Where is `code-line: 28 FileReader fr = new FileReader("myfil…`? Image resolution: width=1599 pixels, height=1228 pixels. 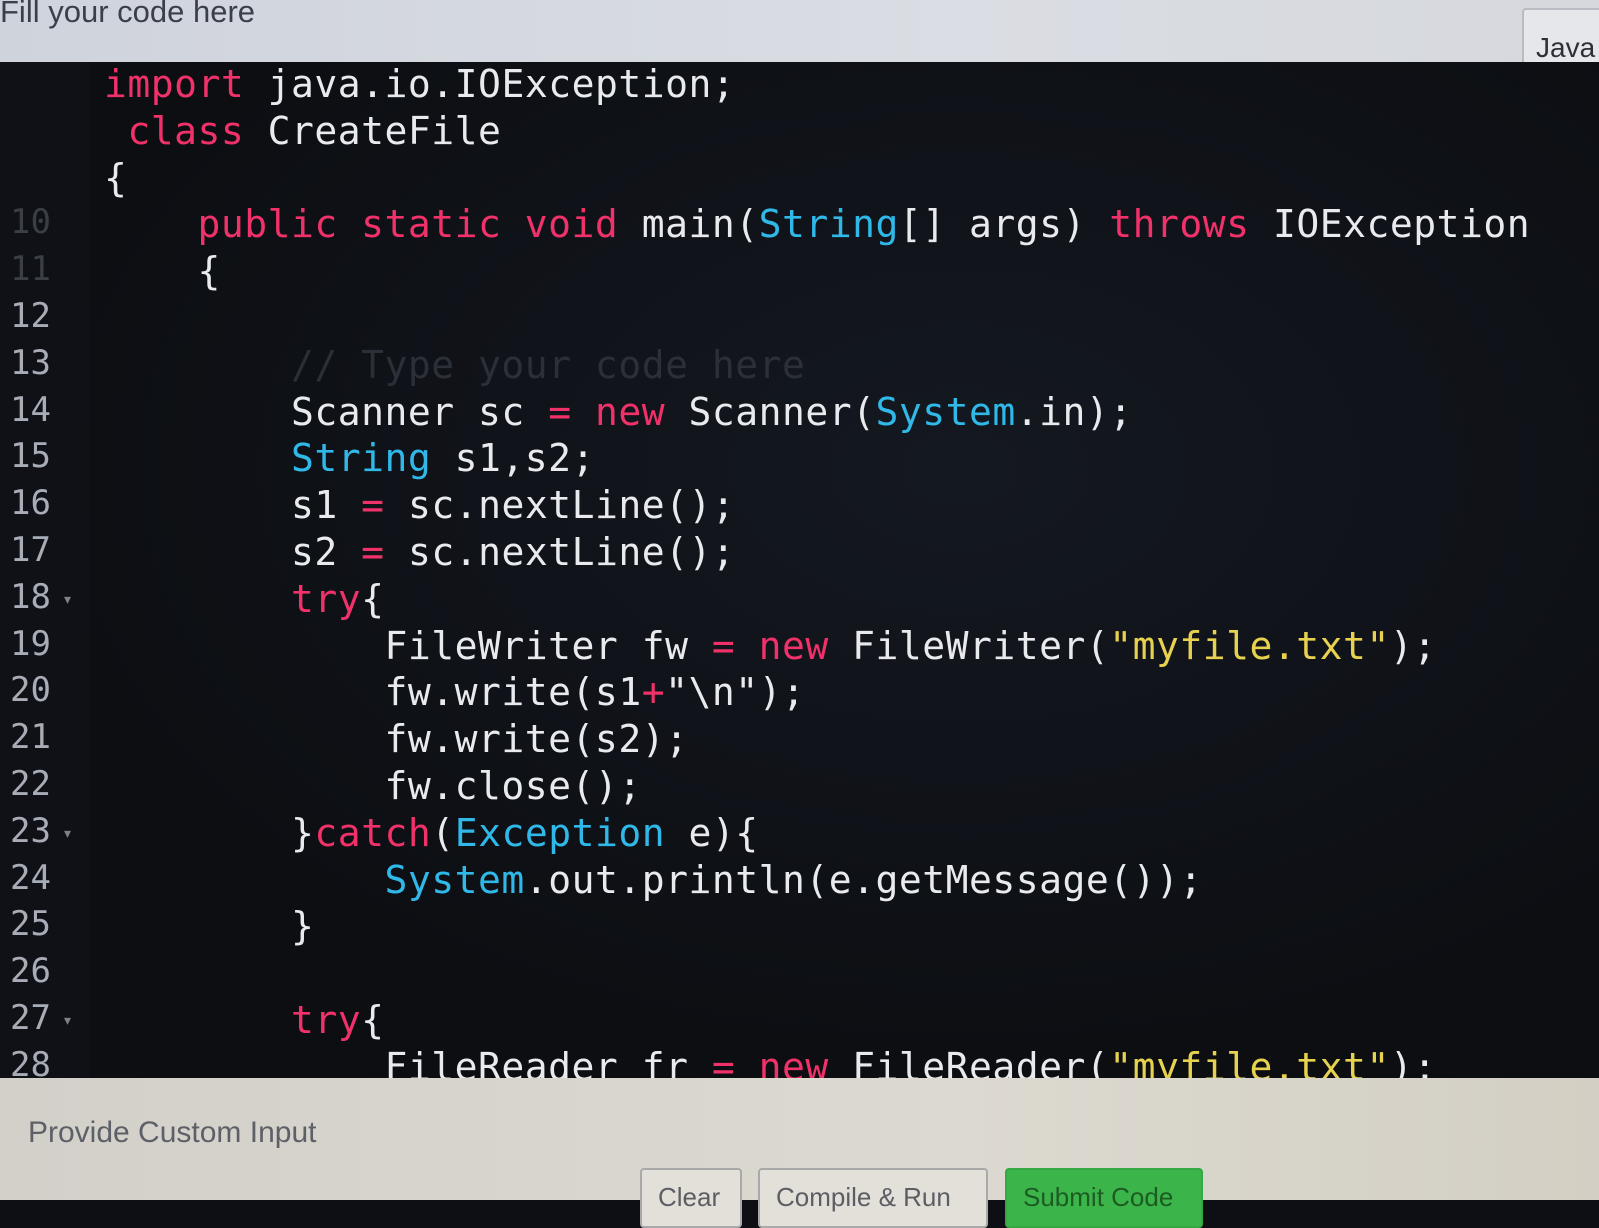
code-line: 28 FileReader fr = new FileReader("myfil… is located at coordinates (799, 1061).